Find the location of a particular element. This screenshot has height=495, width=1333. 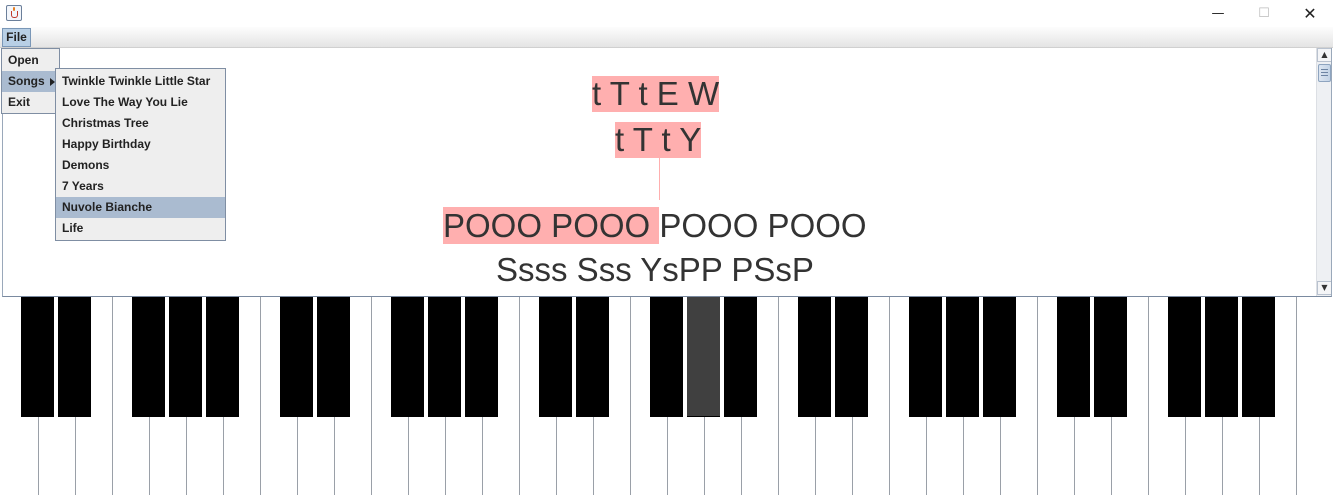

file-dropdown-menu: Open Songs Exit is located at coordinates (30, 81).